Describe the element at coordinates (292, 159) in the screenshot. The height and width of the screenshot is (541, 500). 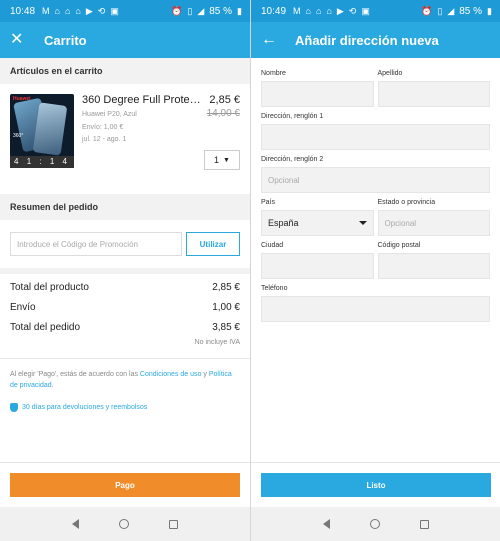
I see `address-line2-label: Dirección, renglón 2` at that location.